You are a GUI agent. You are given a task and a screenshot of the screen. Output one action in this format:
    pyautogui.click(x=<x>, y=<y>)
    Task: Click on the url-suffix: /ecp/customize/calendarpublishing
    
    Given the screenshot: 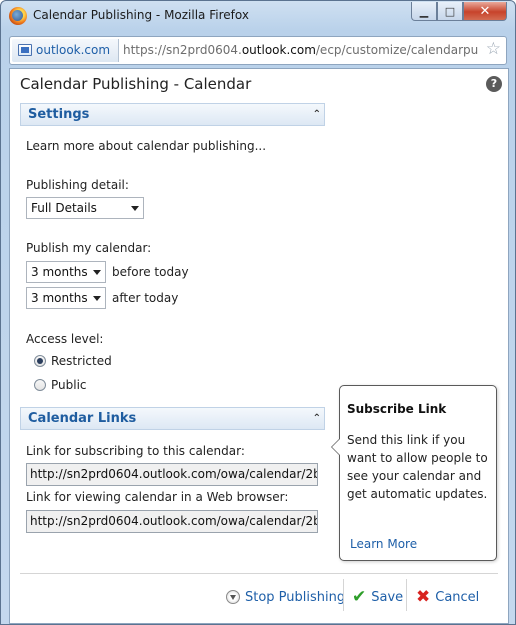 What is the action you would take?
    pyautogui.click(x=397, y=50)
    